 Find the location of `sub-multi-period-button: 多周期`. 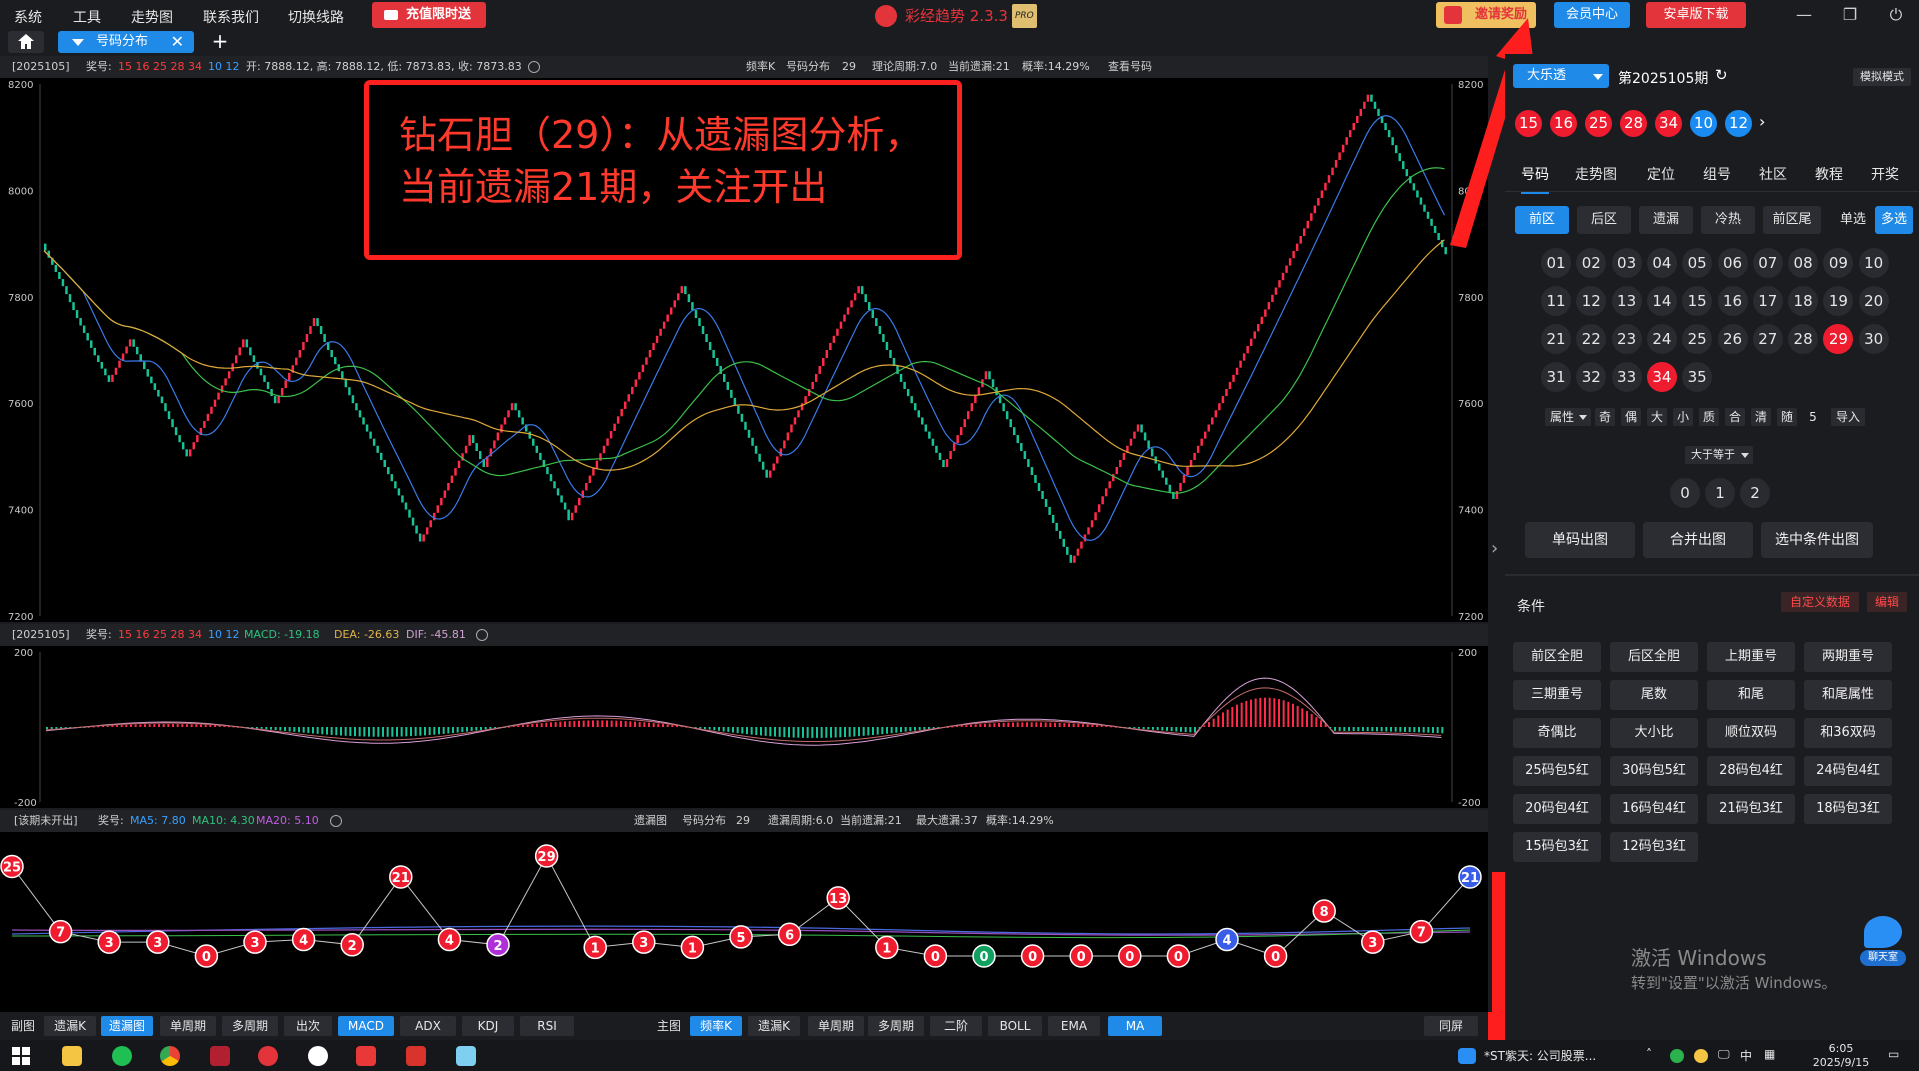

sub-multi-period-button: 多周期 is located at coordinates (250, 1026).